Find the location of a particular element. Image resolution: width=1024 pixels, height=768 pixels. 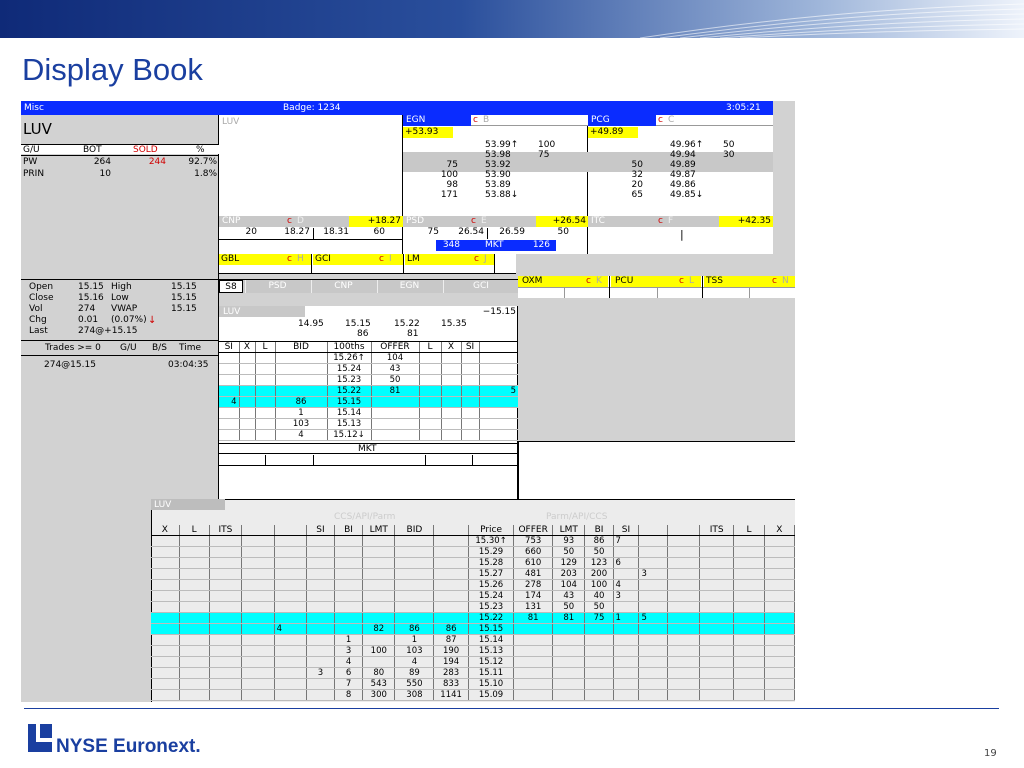

bbo-ask-size: 81 is located at coordinates (413, 334).